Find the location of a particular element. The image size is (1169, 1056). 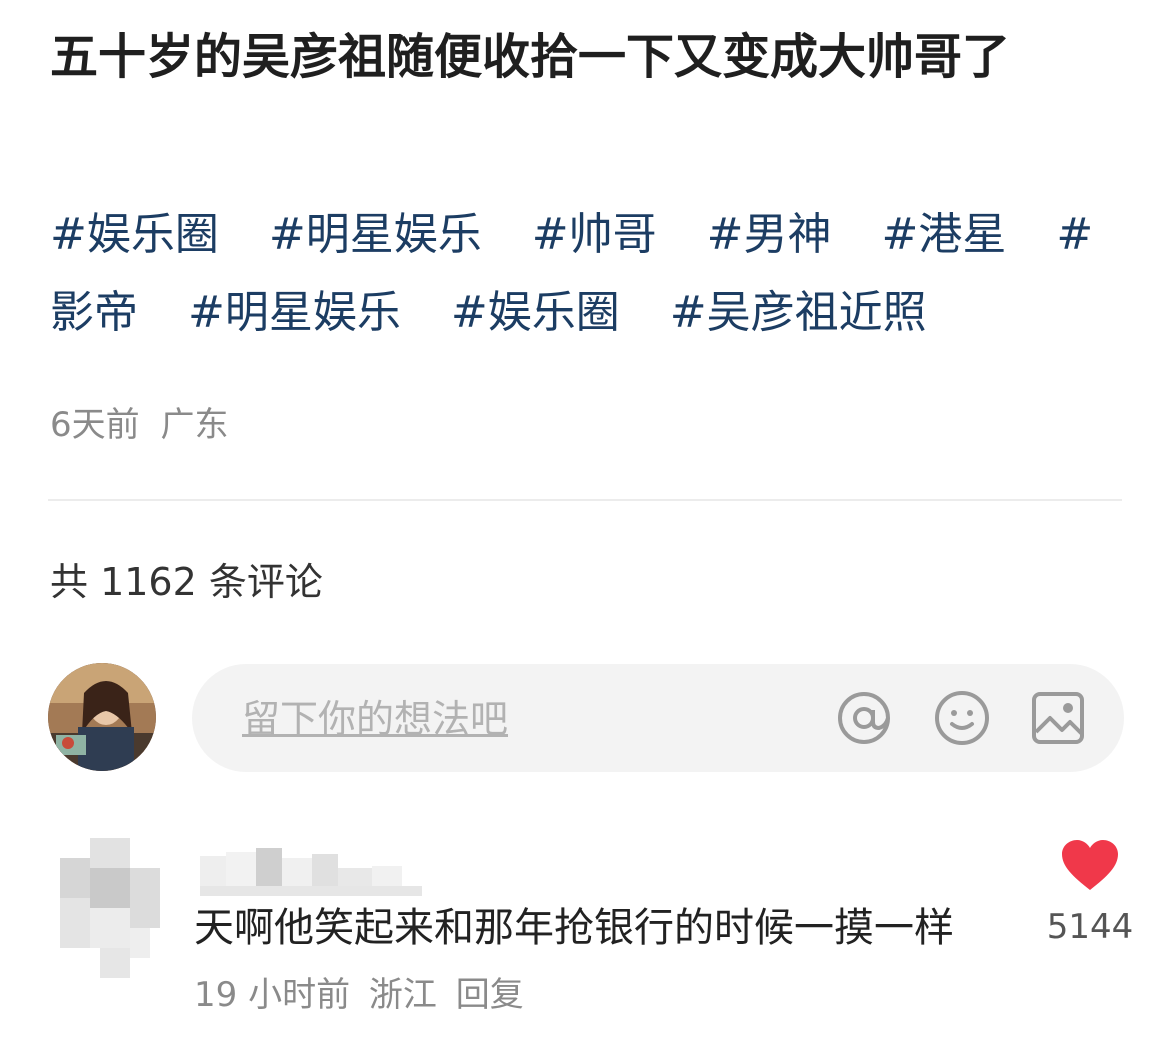

comment-count: 共 1162 条评论 is located at coordinates (186, 582).